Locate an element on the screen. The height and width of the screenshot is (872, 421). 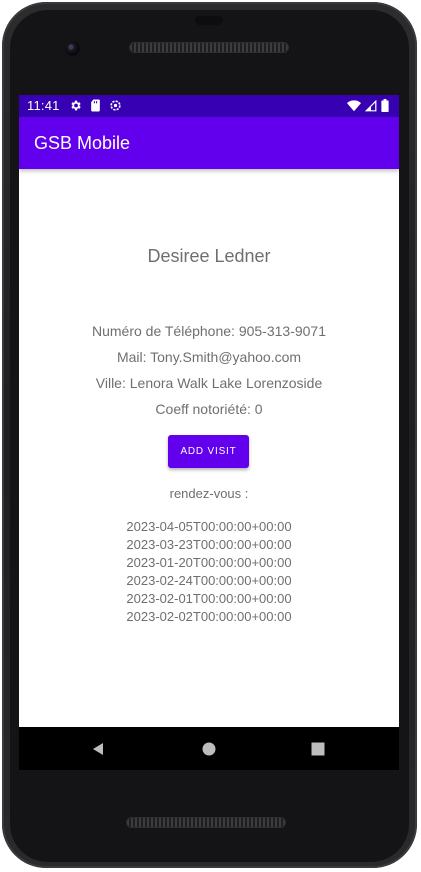
signal-icon is located at coordinates (371, 105).